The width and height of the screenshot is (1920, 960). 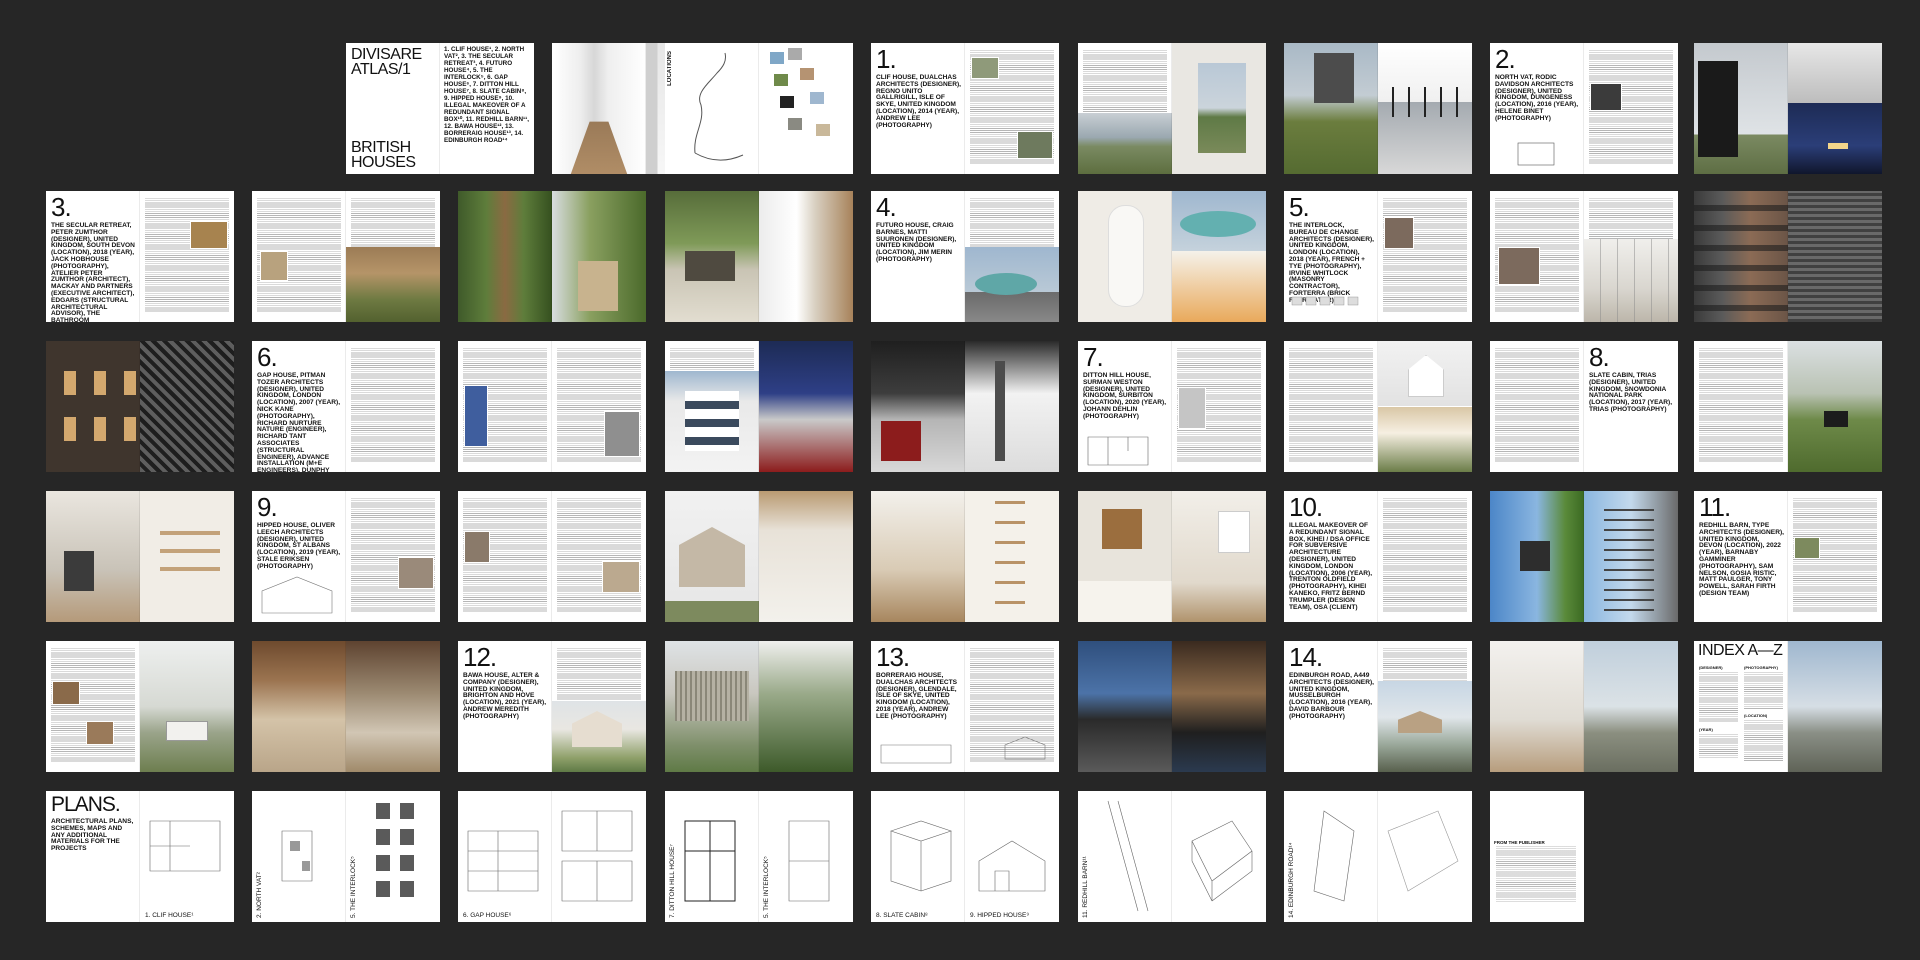 I want to click on spread-5b, so click(x=1584, y=256).